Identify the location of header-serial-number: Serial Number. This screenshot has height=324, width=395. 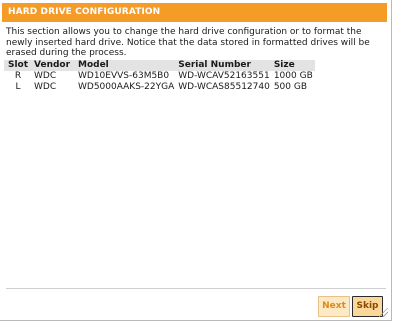
(224, 65).